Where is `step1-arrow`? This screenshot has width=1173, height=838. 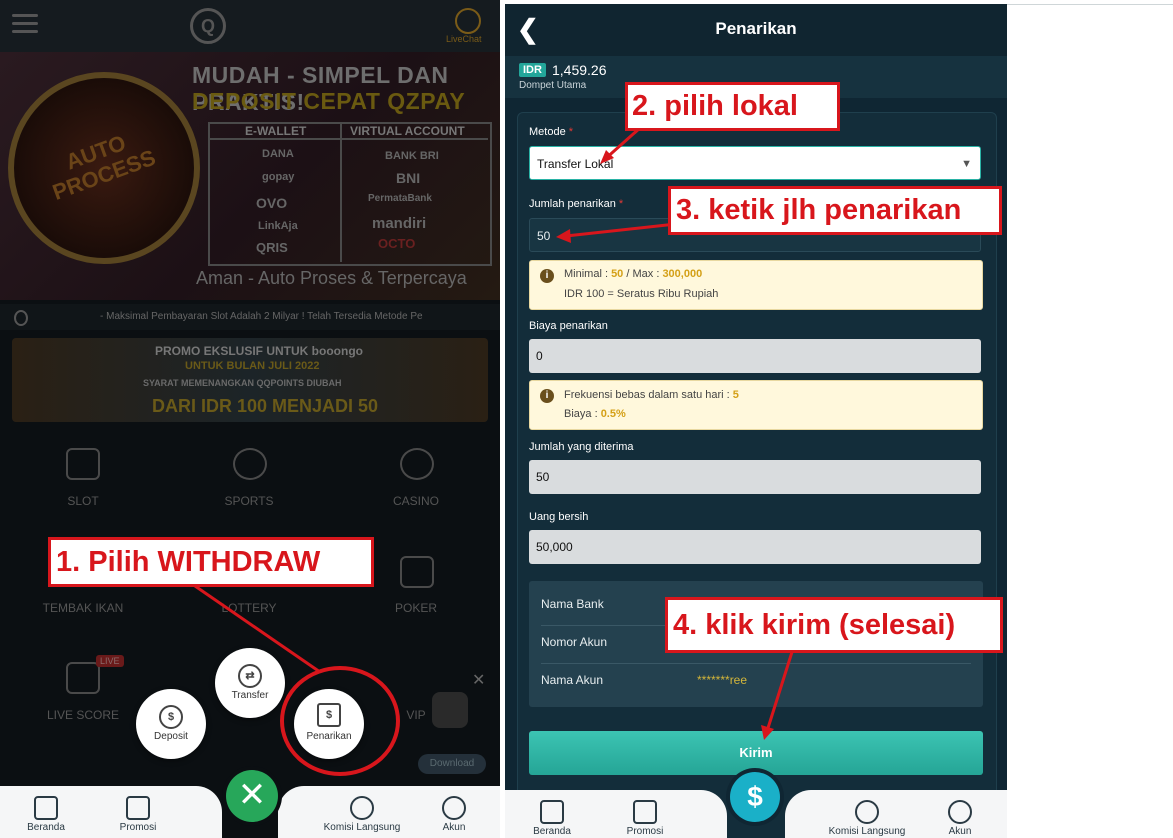 step1-arrow is located at coordinates (257, 629).